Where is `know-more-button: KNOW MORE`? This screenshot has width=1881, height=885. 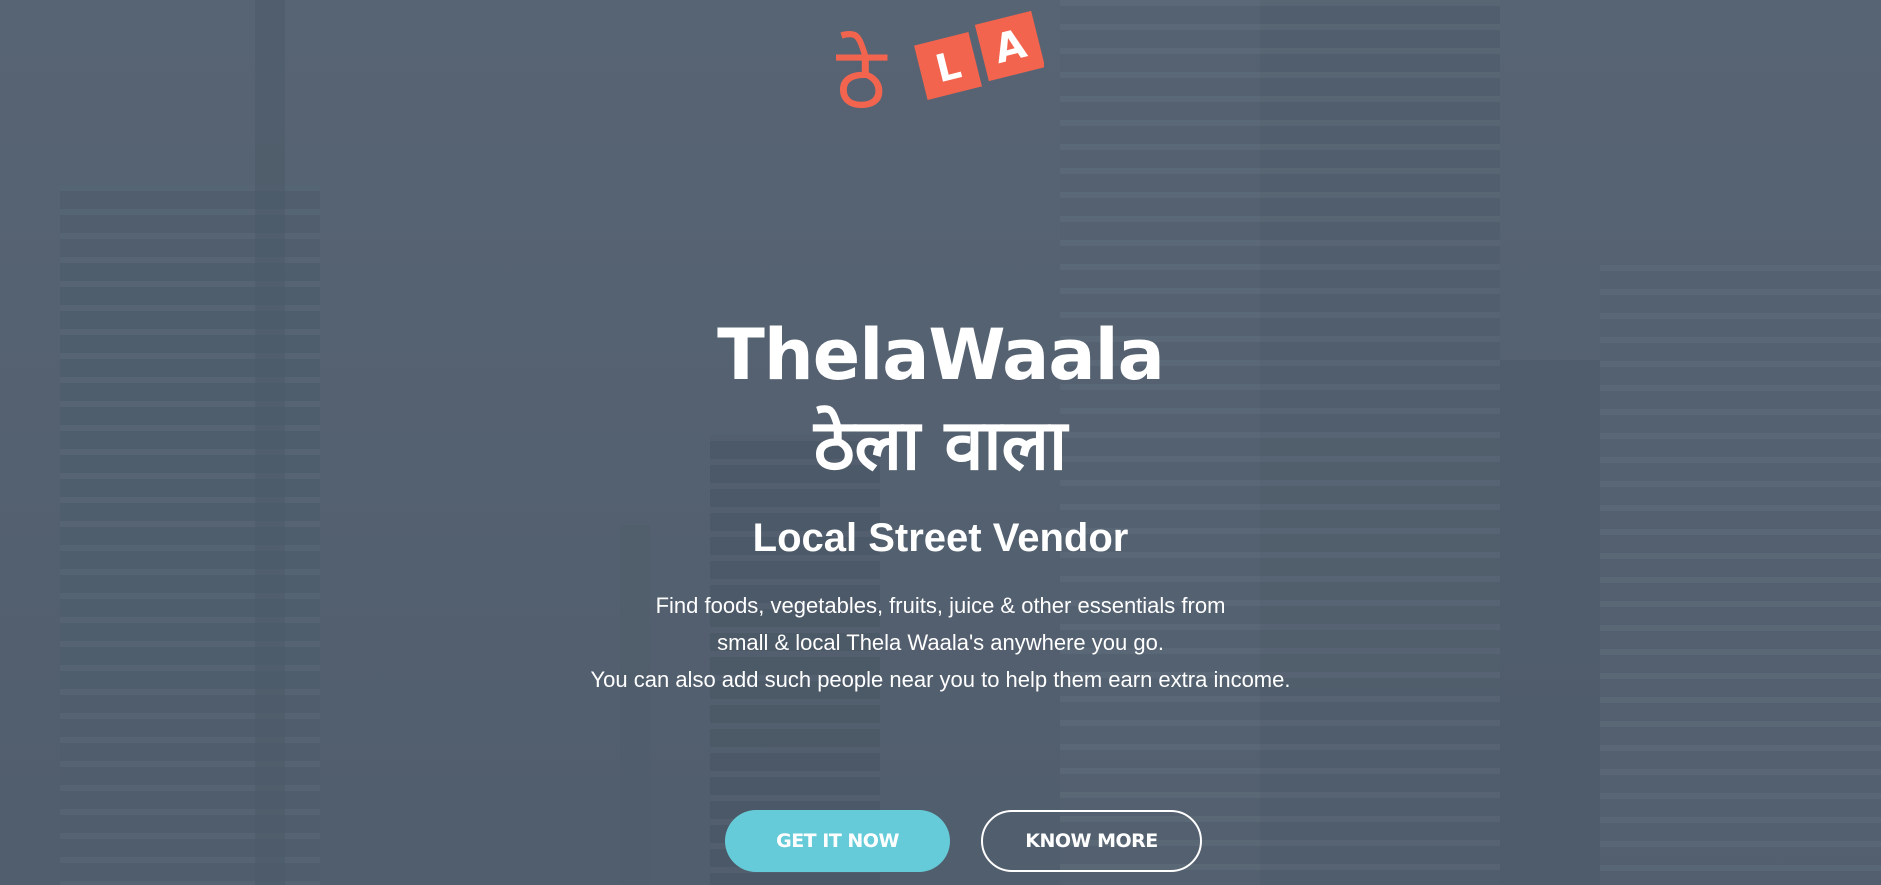 know-more-button: KNOW MORE is located at coordinates (1091, 841).